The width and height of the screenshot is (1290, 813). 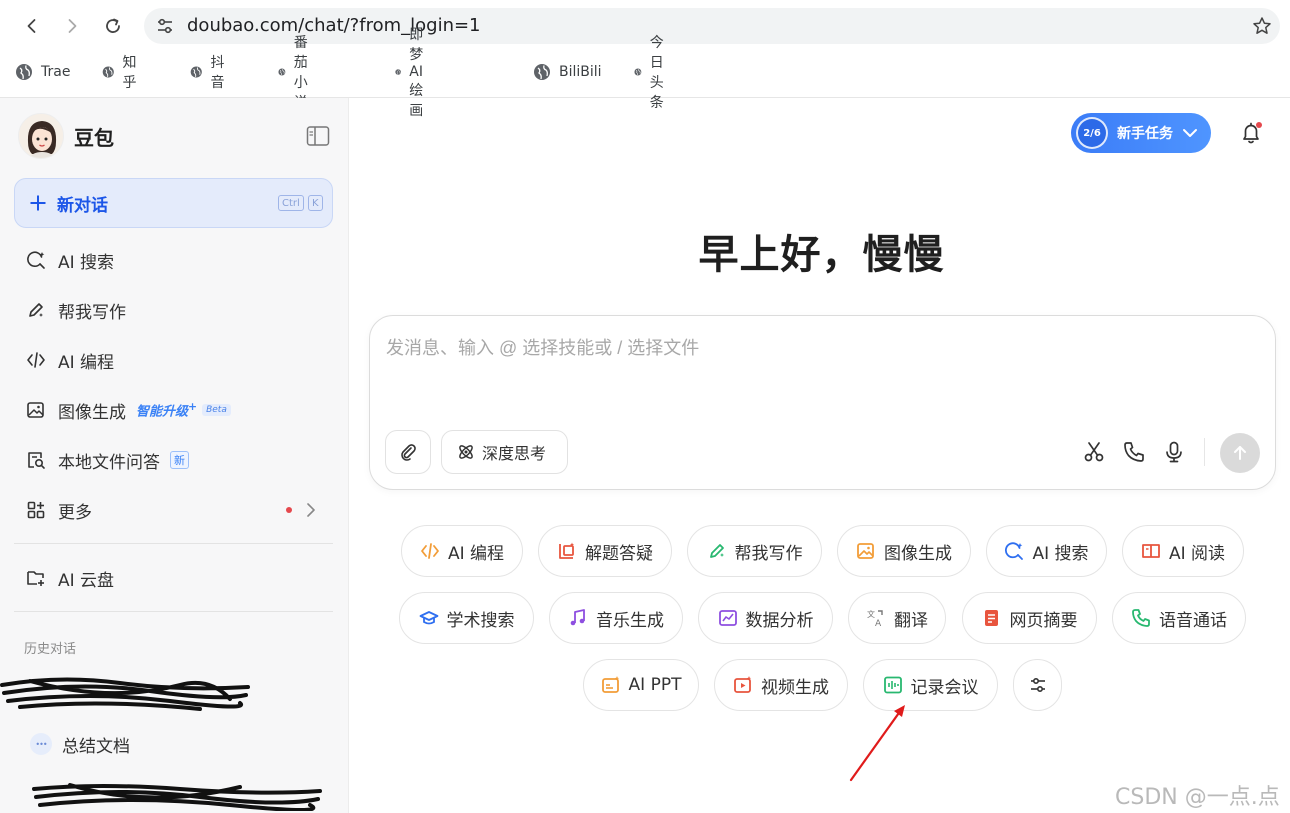 I want to click on smart-upgrade-tag: 智能升级+, so click(x=167, y=410).